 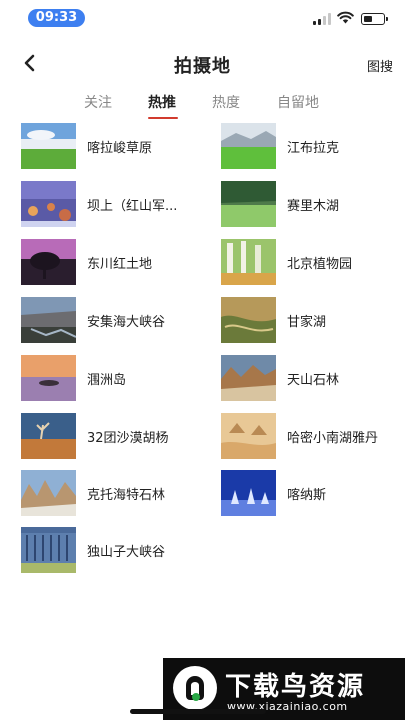 I want to click on place-name: 甘家湖, so click(x=307, y=322).